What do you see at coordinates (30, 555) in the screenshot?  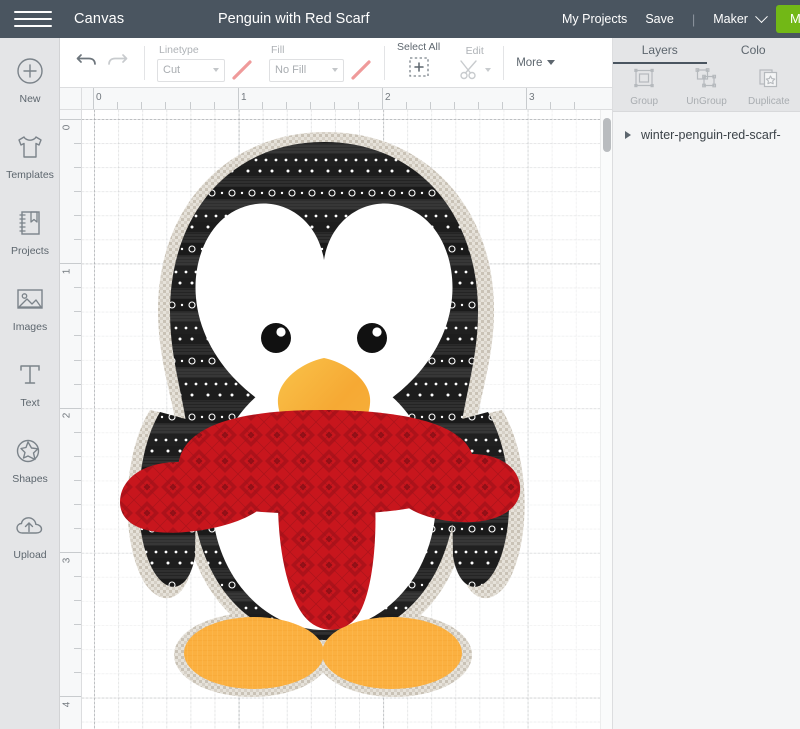 I see `sidebar-label-upload: Upload` at bounding box center [30, 555].